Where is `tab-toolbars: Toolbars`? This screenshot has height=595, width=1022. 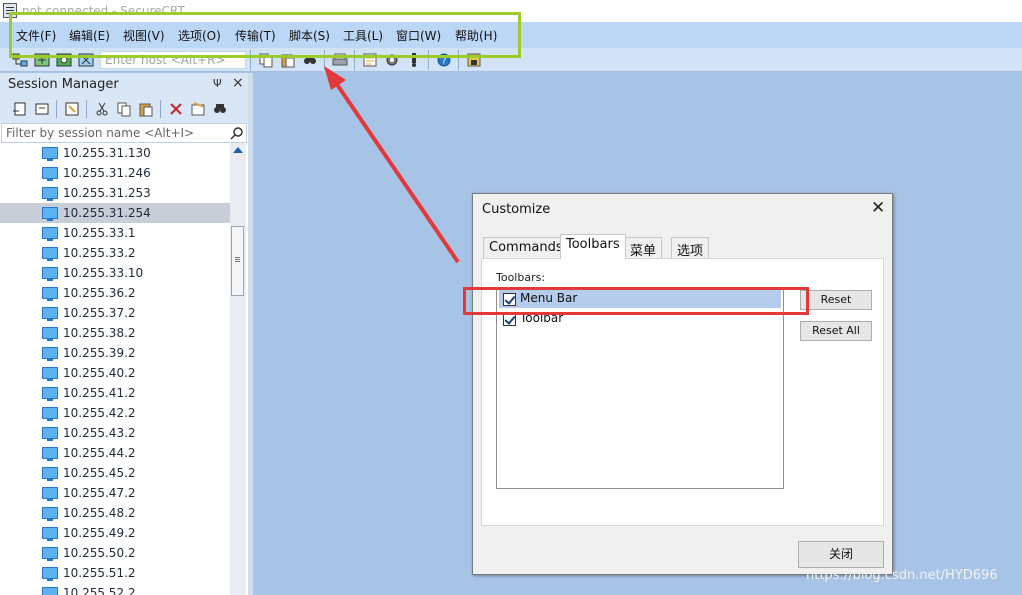 tab-toolbars: Toolbars is located at coordinates (593, 246).